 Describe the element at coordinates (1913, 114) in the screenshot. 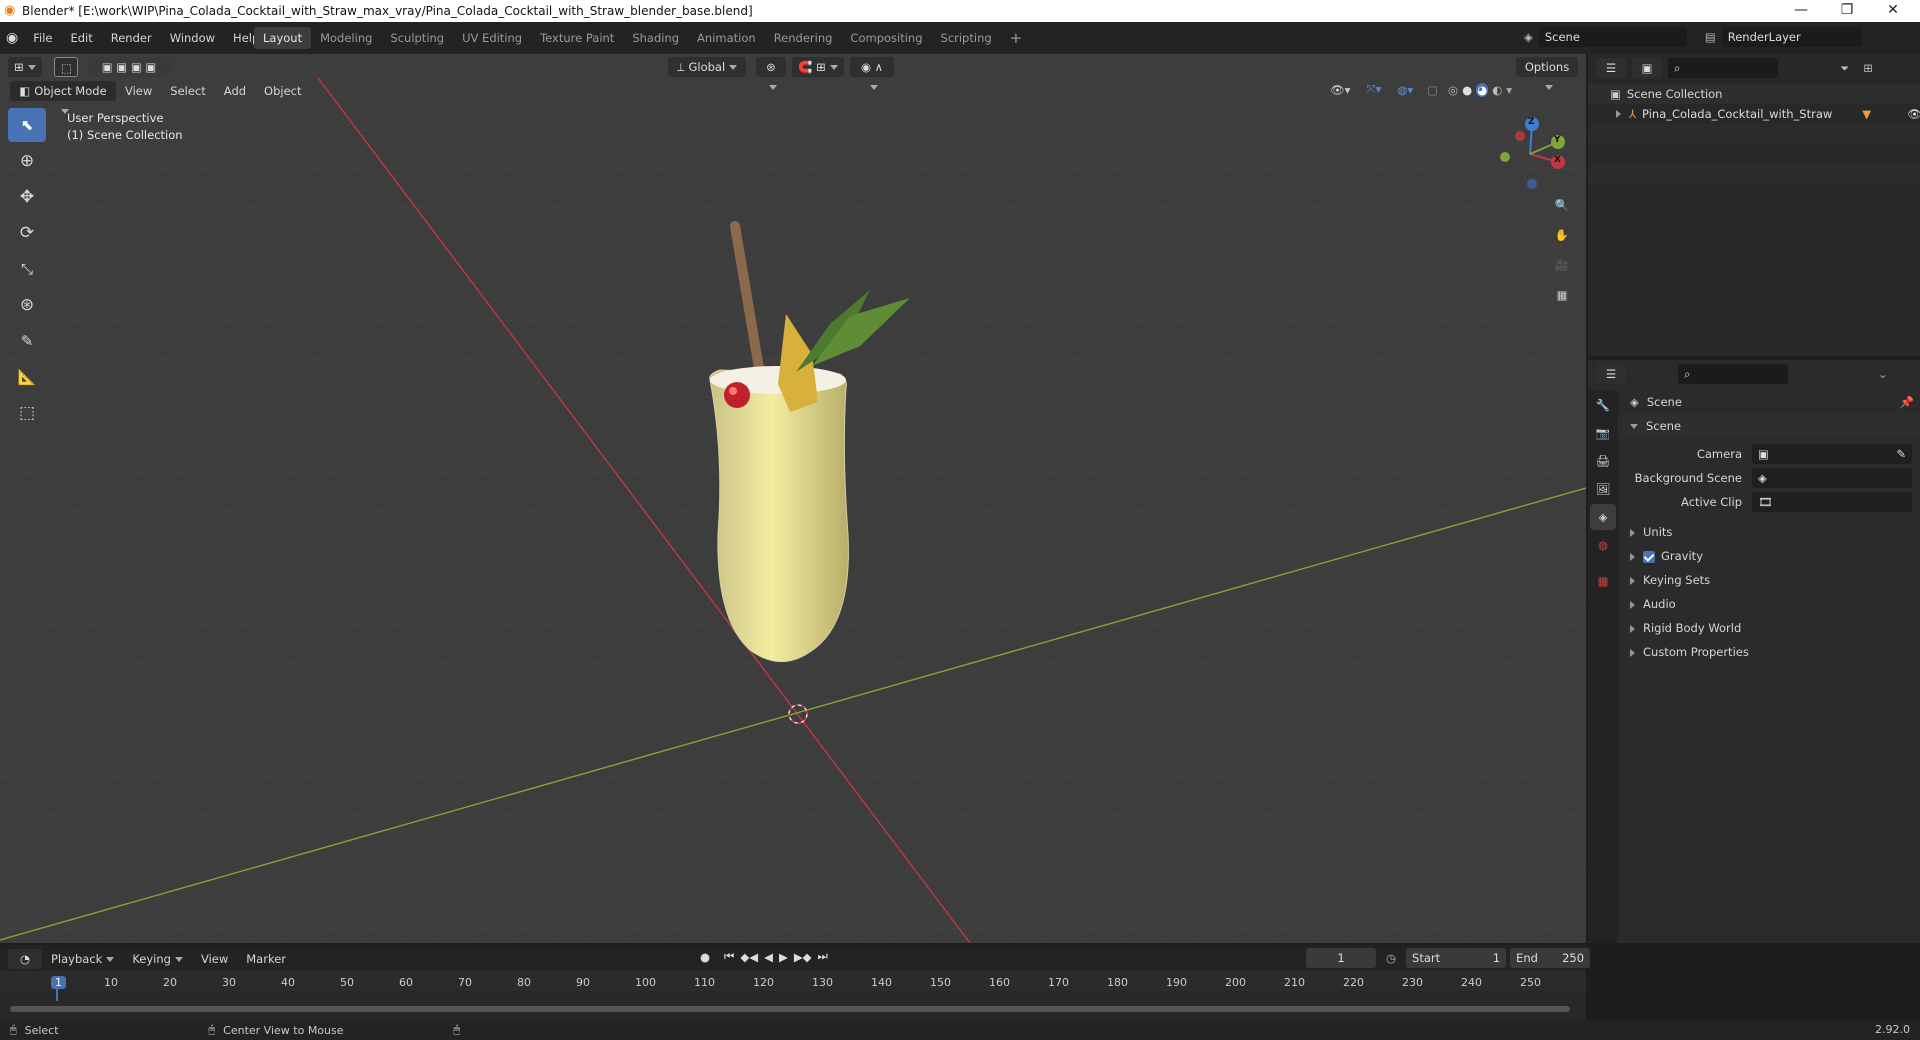

I see `visibility-eye-icon: 👁` at that location.